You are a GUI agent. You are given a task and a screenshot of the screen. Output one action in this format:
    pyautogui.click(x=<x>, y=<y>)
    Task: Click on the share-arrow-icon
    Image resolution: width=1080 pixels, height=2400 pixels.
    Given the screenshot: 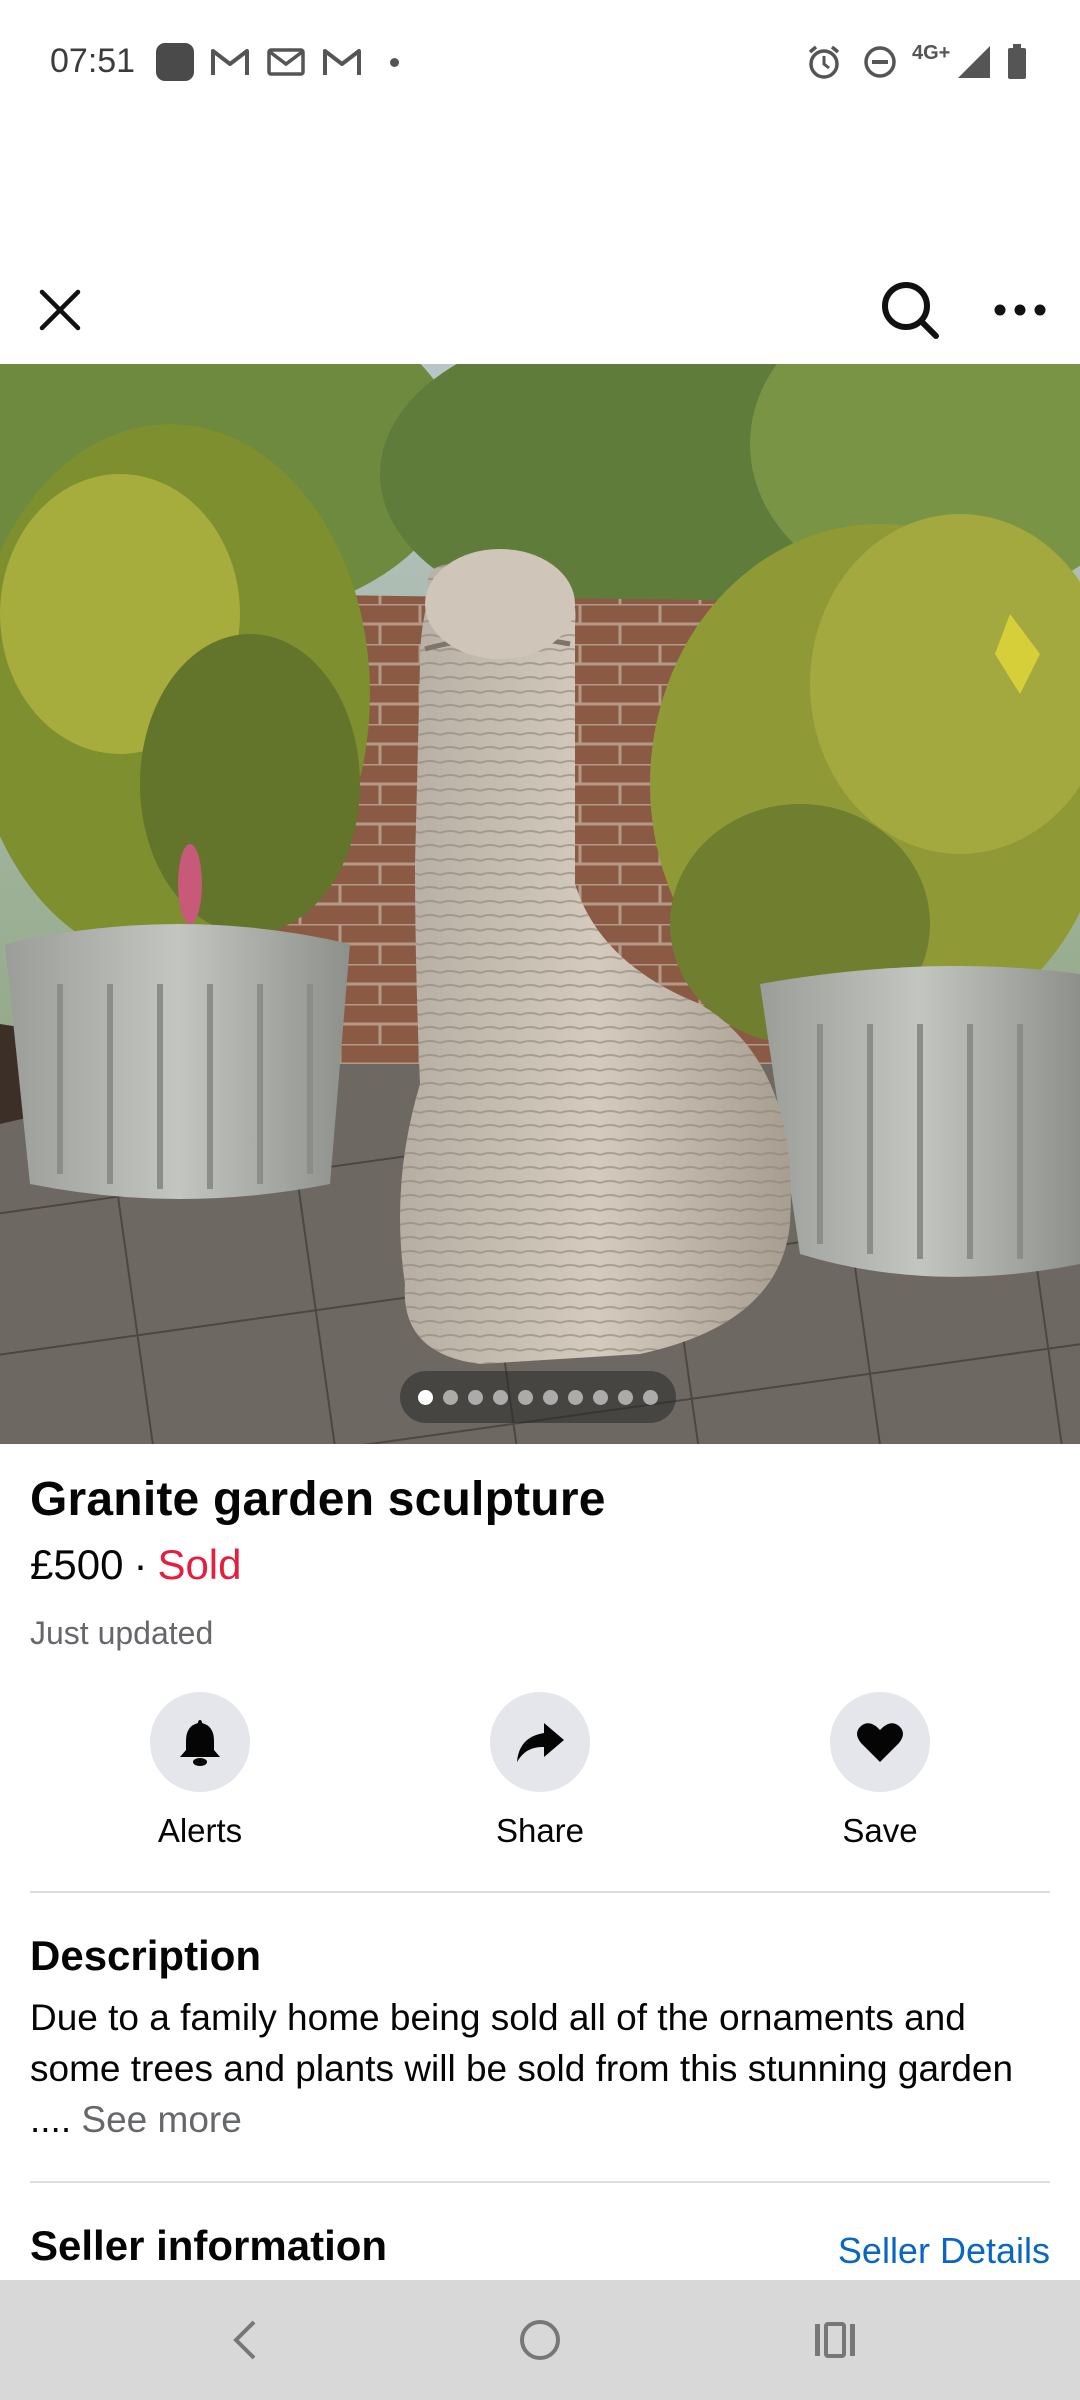 What is the action you would take?
    pyautogui.click(x=540, y=1742)
    